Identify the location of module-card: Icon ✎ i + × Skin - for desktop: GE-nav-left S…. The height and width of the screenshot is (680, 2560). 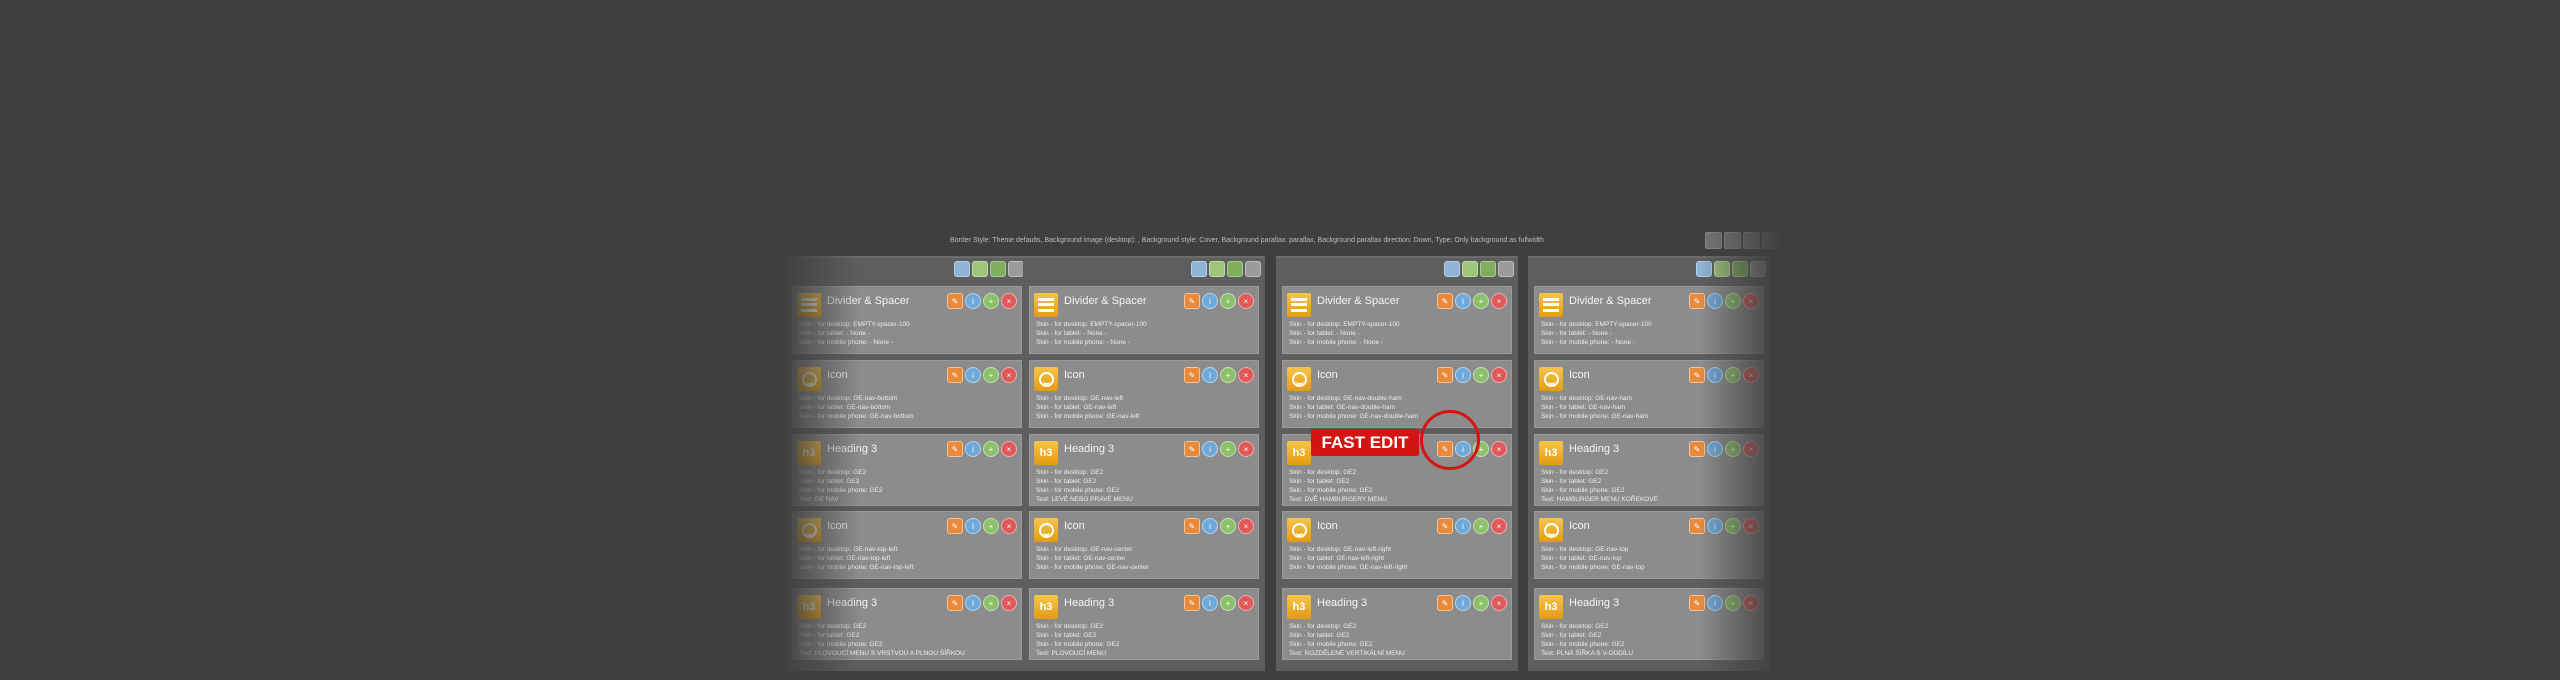
(1144, 394).